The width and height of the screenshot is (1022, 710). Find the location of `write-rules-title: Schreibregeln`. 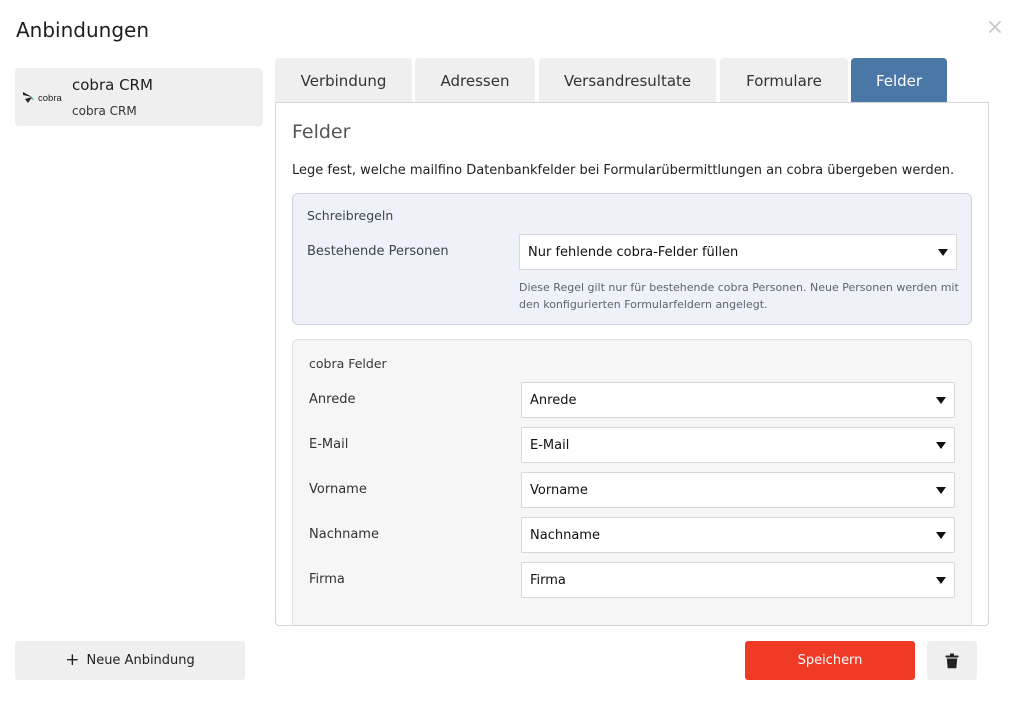

write-rules-title: Schreibregeln is located at coordinates (350, 215).